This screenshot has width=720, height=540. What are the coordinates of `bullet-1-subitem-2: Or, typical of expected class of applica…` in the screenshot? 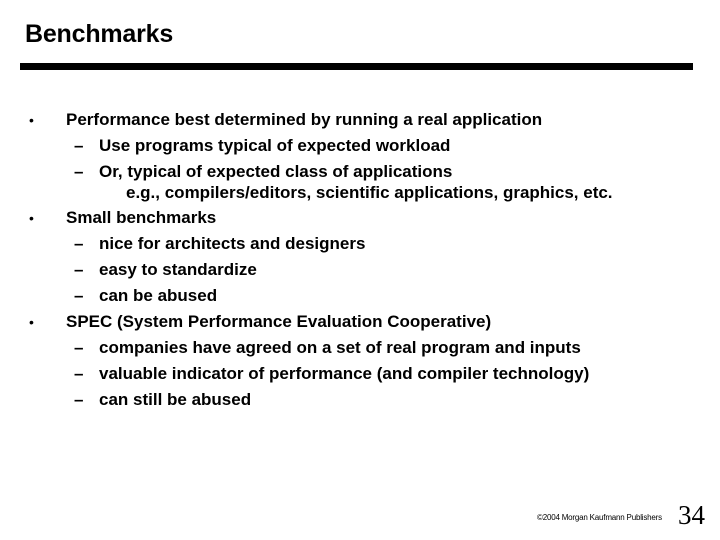 It's located at (276, 171).